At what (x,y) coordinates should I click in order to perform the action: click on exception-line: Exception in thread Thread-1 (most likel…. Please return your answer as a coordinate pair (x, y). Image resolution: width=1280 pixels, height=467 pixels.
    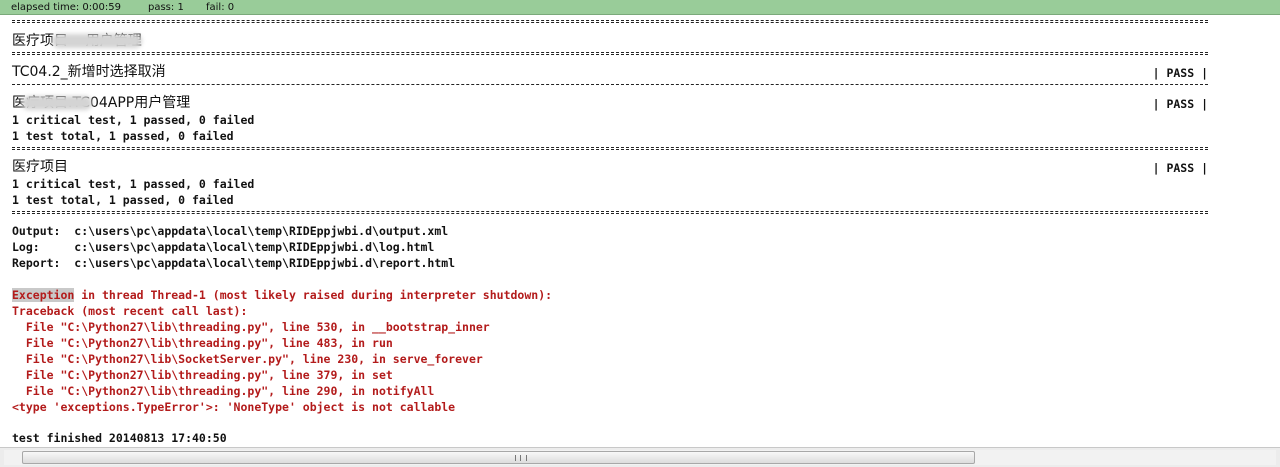
    Looking at the image, I should click on (282, 295).